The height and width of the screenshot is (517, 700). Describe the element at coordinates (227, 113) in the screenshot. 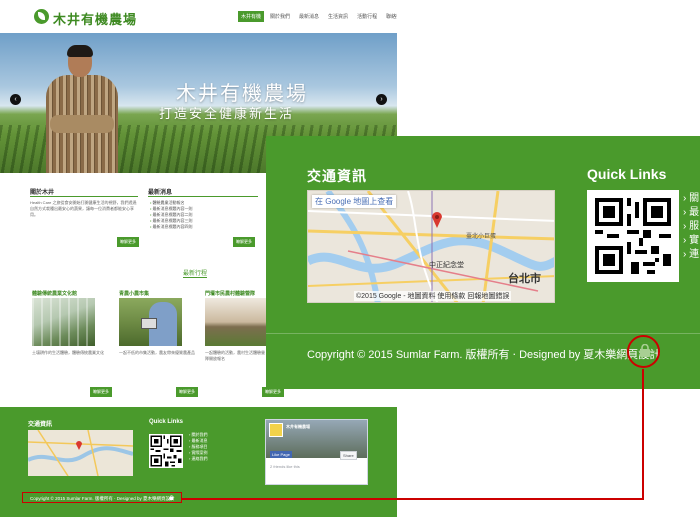

I see `hero-subtitle: 打造安全健康新生活` at that location.